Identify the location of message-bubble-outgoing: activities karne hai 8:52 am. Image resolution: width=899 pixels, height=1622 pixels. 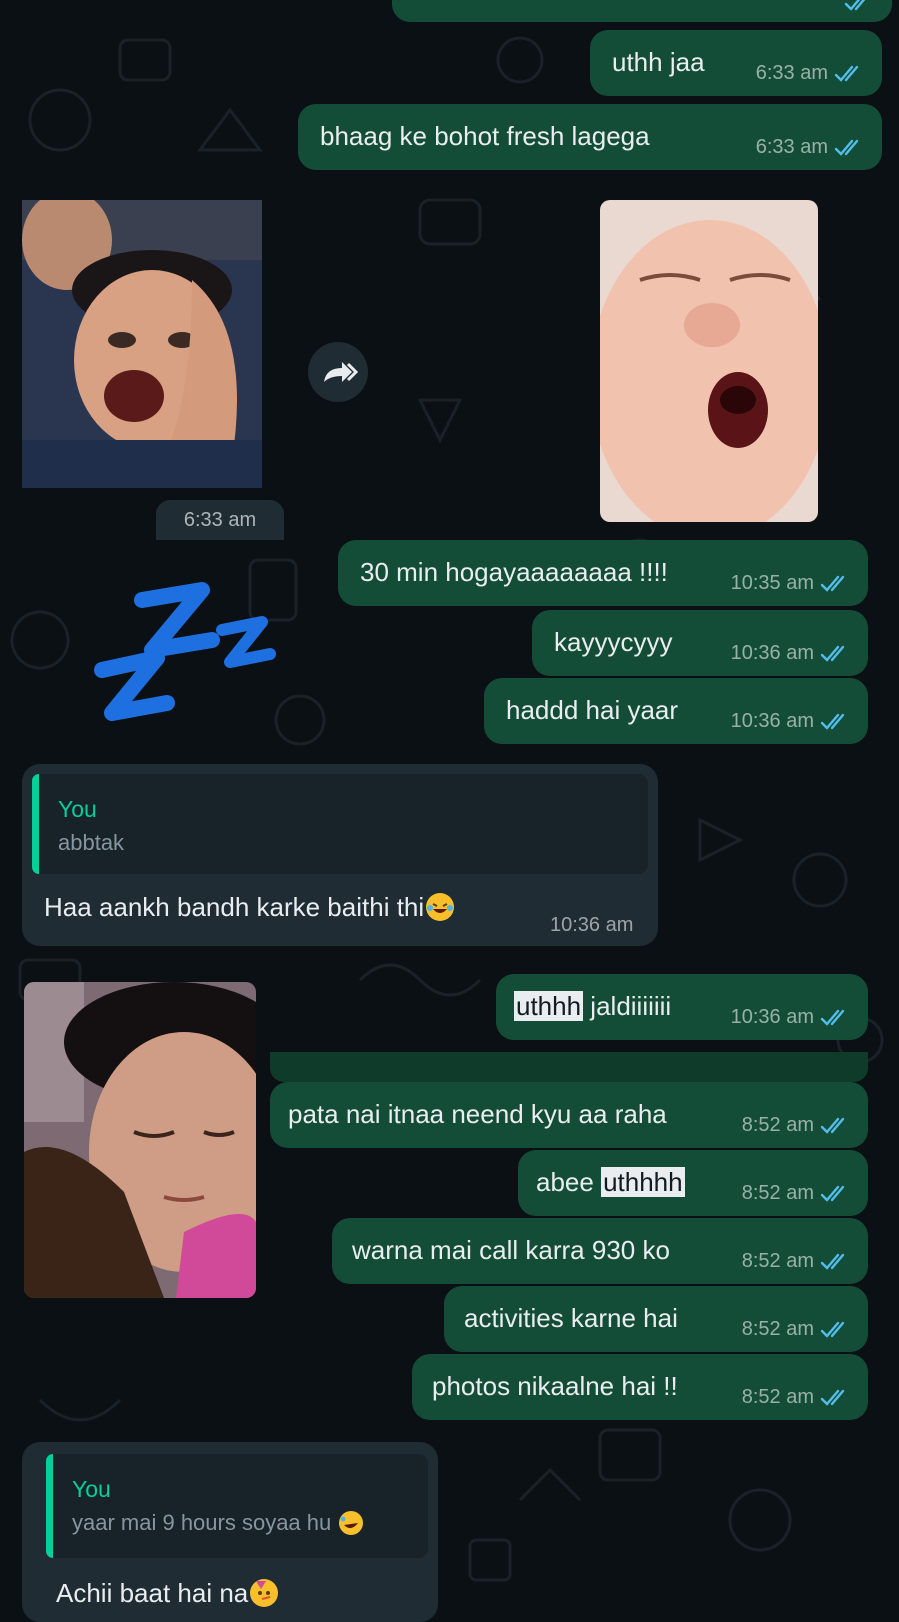
(656, 1319).